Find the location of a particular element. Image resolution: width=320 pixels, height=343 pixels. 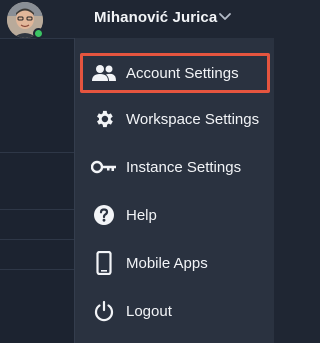

gear-icon is located at coordinates (104, 119).